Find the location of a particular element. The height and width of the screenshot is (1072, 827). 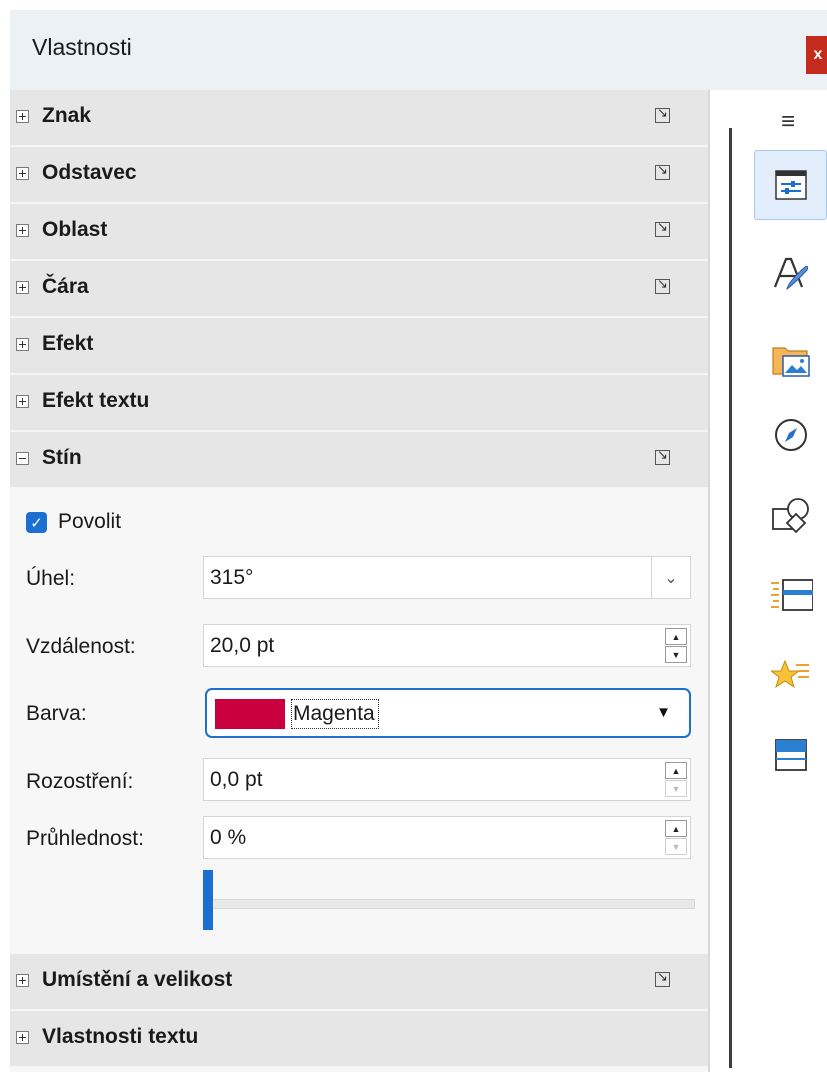

gallery-icon is located at coordinates (790, 362).